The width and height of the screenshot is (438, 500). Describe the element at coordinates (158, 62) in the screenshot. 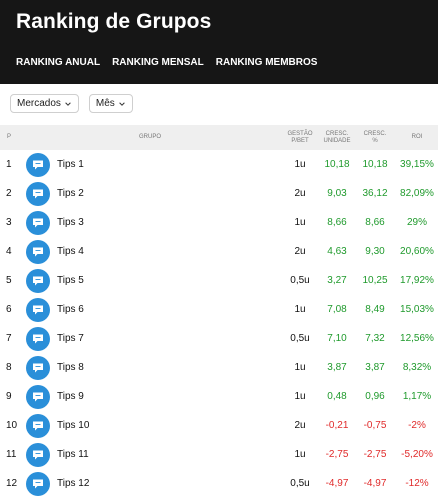

I see `nav-ranking-mensal: RANKING MENSAL` at that location.